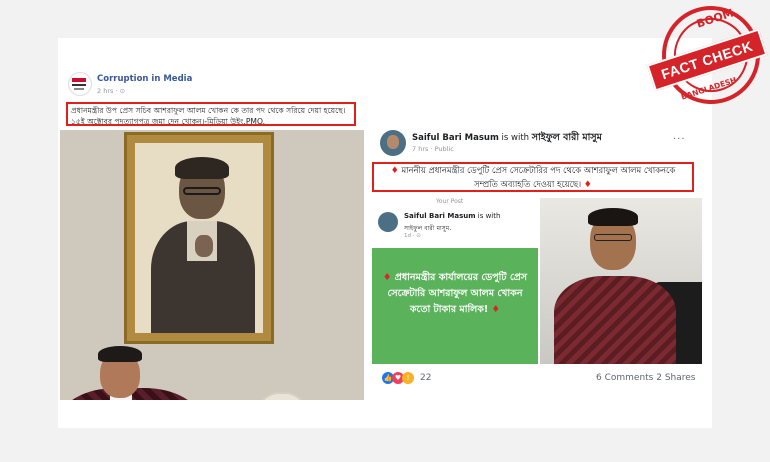  I want to click on author-avatar, so click(393, 143).